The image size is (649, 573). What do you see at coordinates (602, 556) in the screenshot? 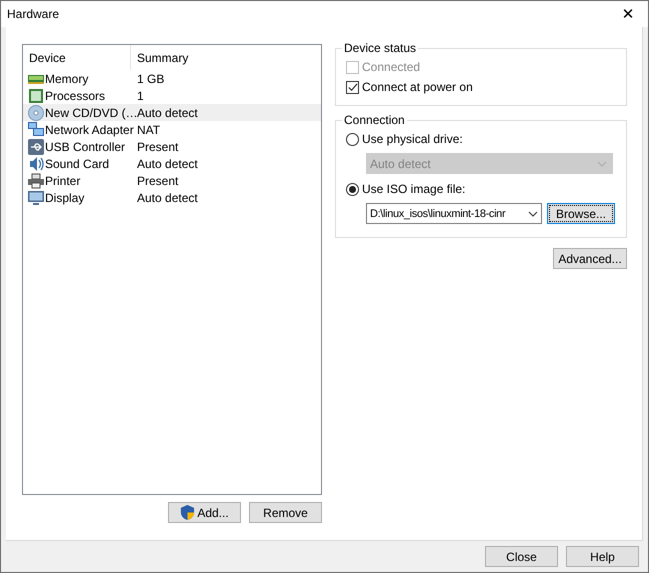
I see `help-button: Help` at bounding box center [602, 556].